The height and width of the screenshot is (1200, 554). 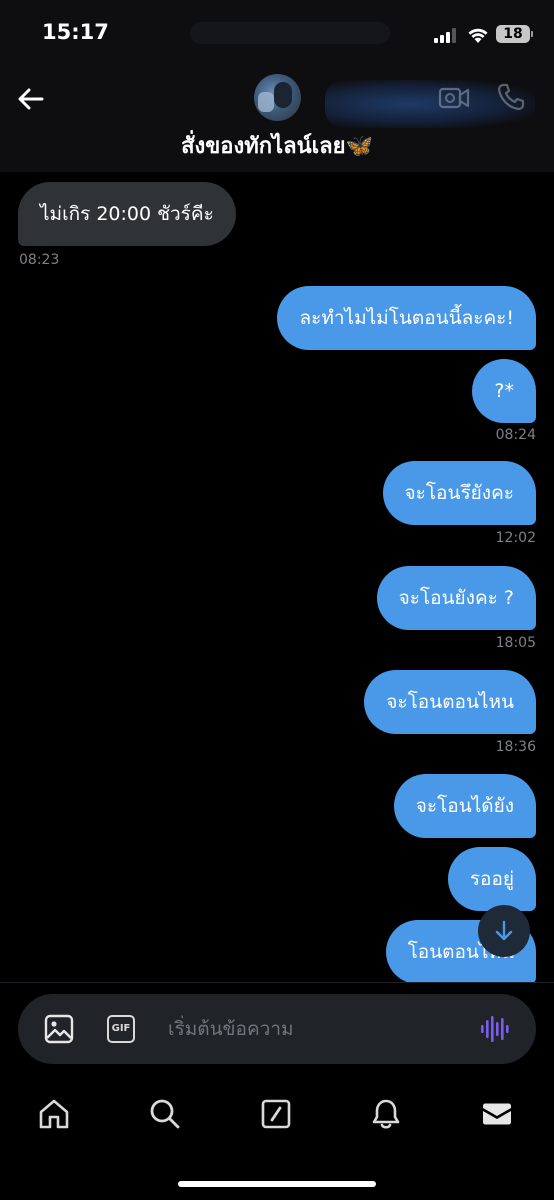 I want to click on nav-compose, so click(x=276, y=1114).